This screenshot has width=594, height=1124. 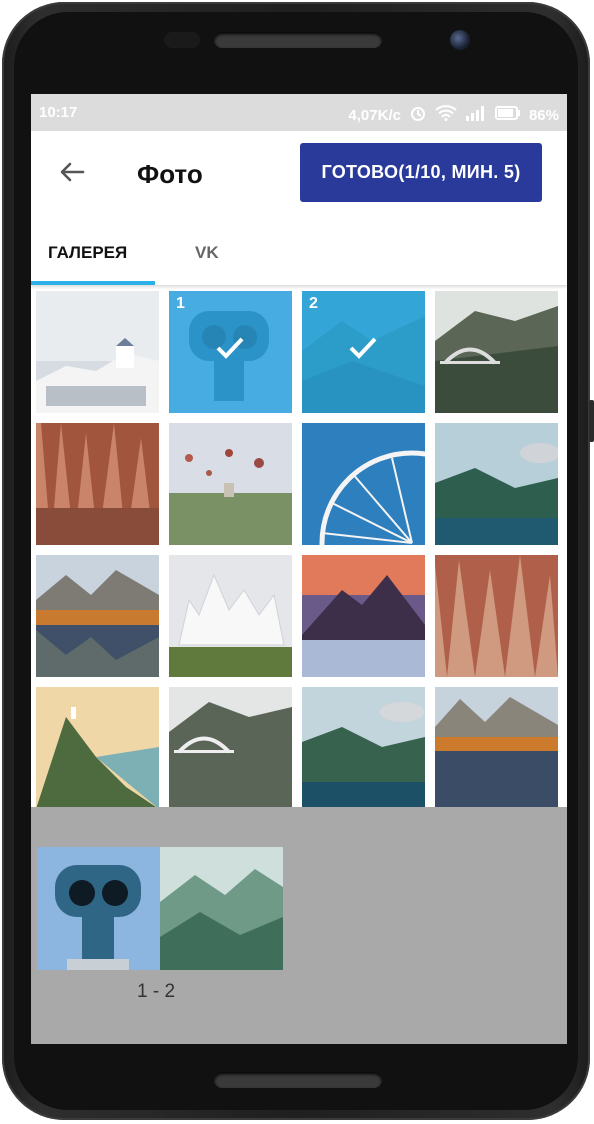 I want to click on selection-number: 2, so click(x=313, y=303).